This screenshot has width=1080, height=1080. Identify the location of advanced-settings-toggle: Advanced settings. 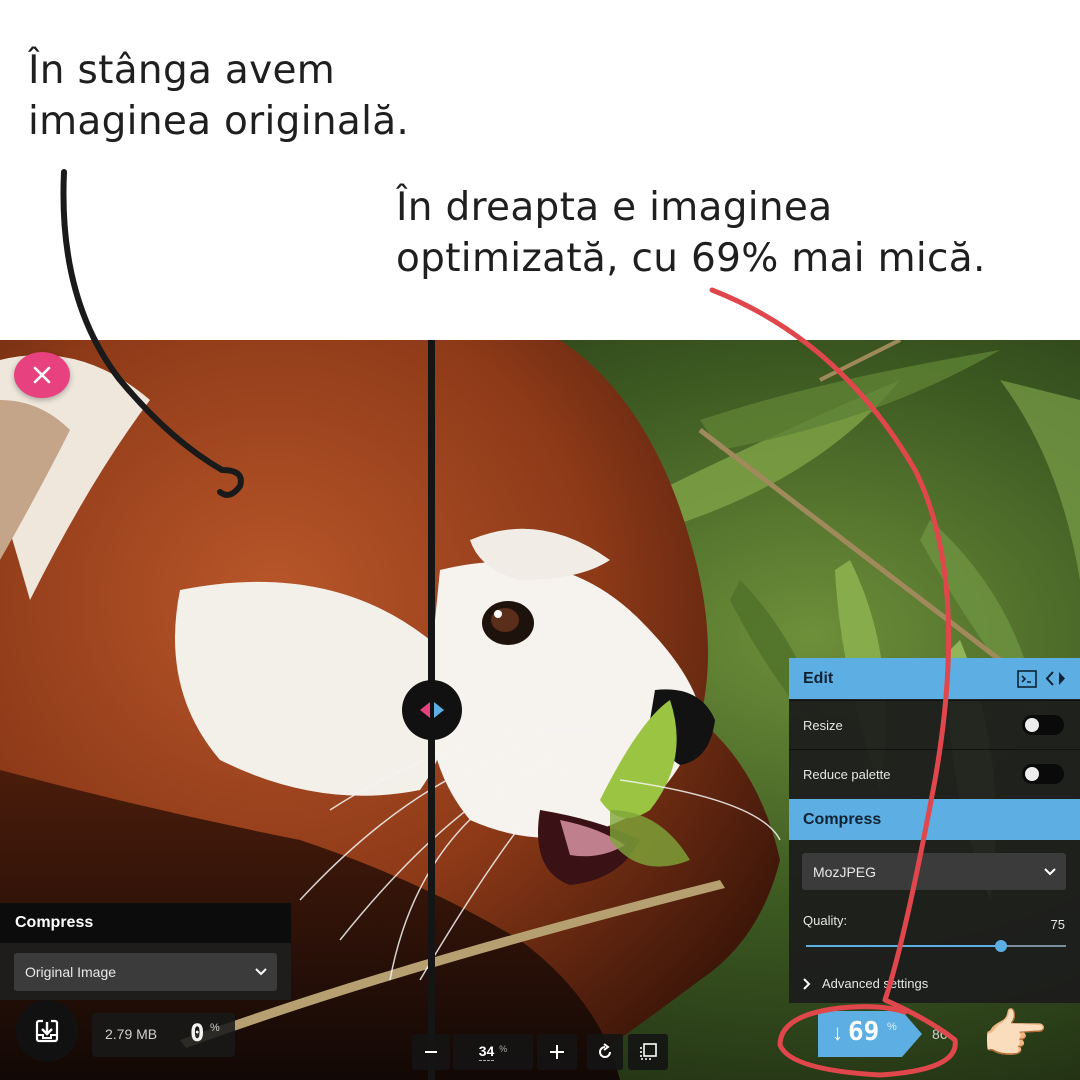
(865, 983).